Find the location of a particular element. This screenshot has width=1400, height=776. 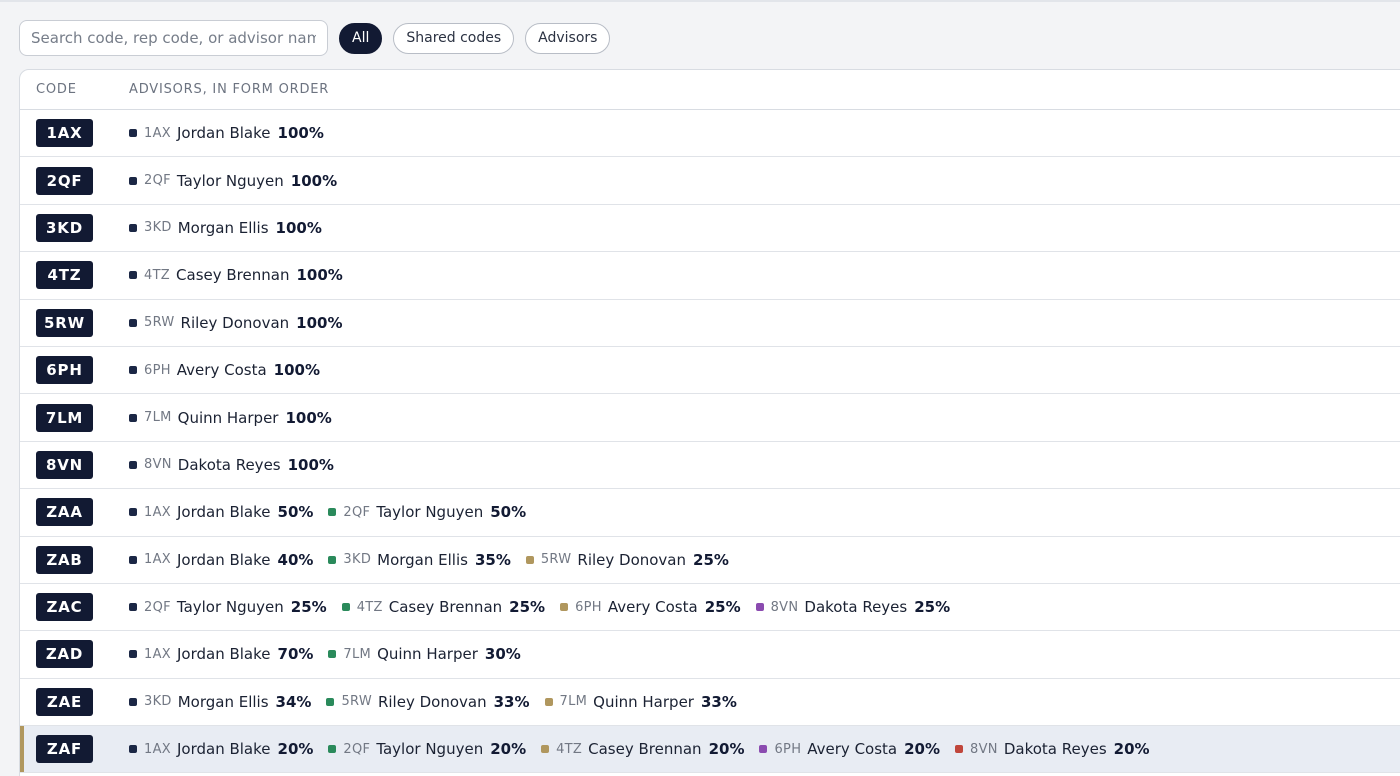

table-row: 3KD 3KD Morgan Ellis 100% is located at coordinates (710, 229).